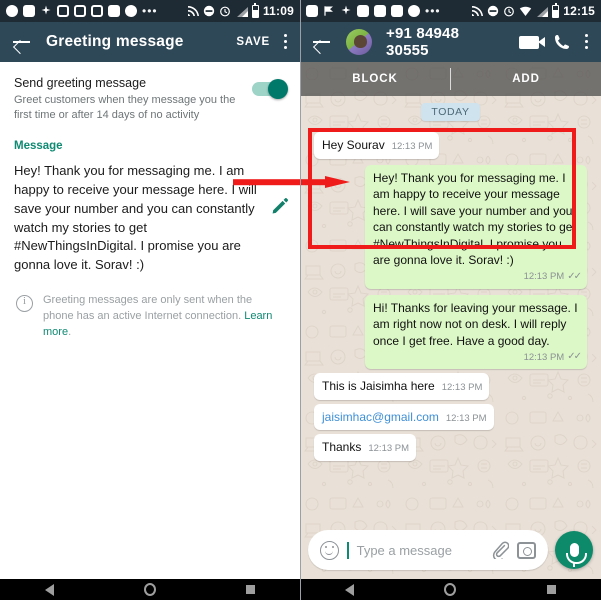 The width and height of the screenshot is (601, 600). Describe the element at coordinates (80, 83) in the screenshot. I see `setting-title: Send greeting message` at that location.